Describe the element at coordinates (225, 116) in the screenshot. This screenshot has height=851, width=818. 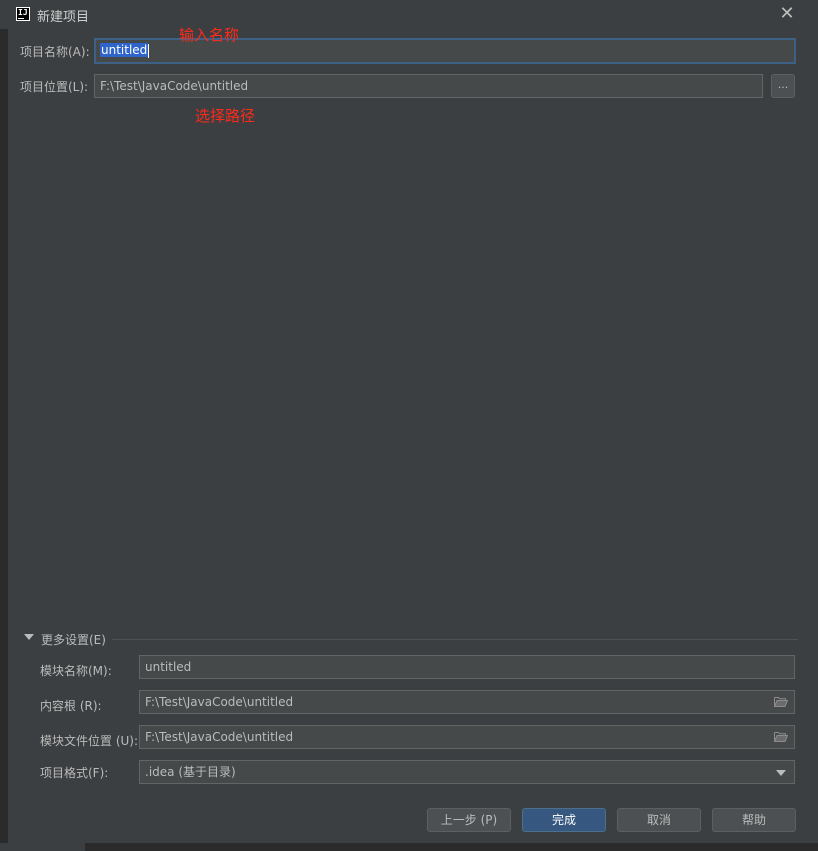
I see `annotation-path-hint: 选择路径` at that location.